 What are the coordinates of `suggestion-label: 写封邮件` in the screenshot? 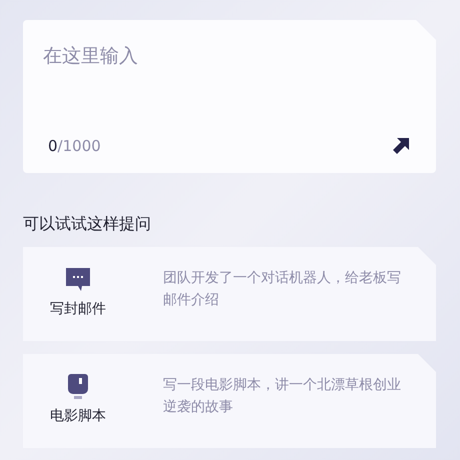 It's located at (78, 309).